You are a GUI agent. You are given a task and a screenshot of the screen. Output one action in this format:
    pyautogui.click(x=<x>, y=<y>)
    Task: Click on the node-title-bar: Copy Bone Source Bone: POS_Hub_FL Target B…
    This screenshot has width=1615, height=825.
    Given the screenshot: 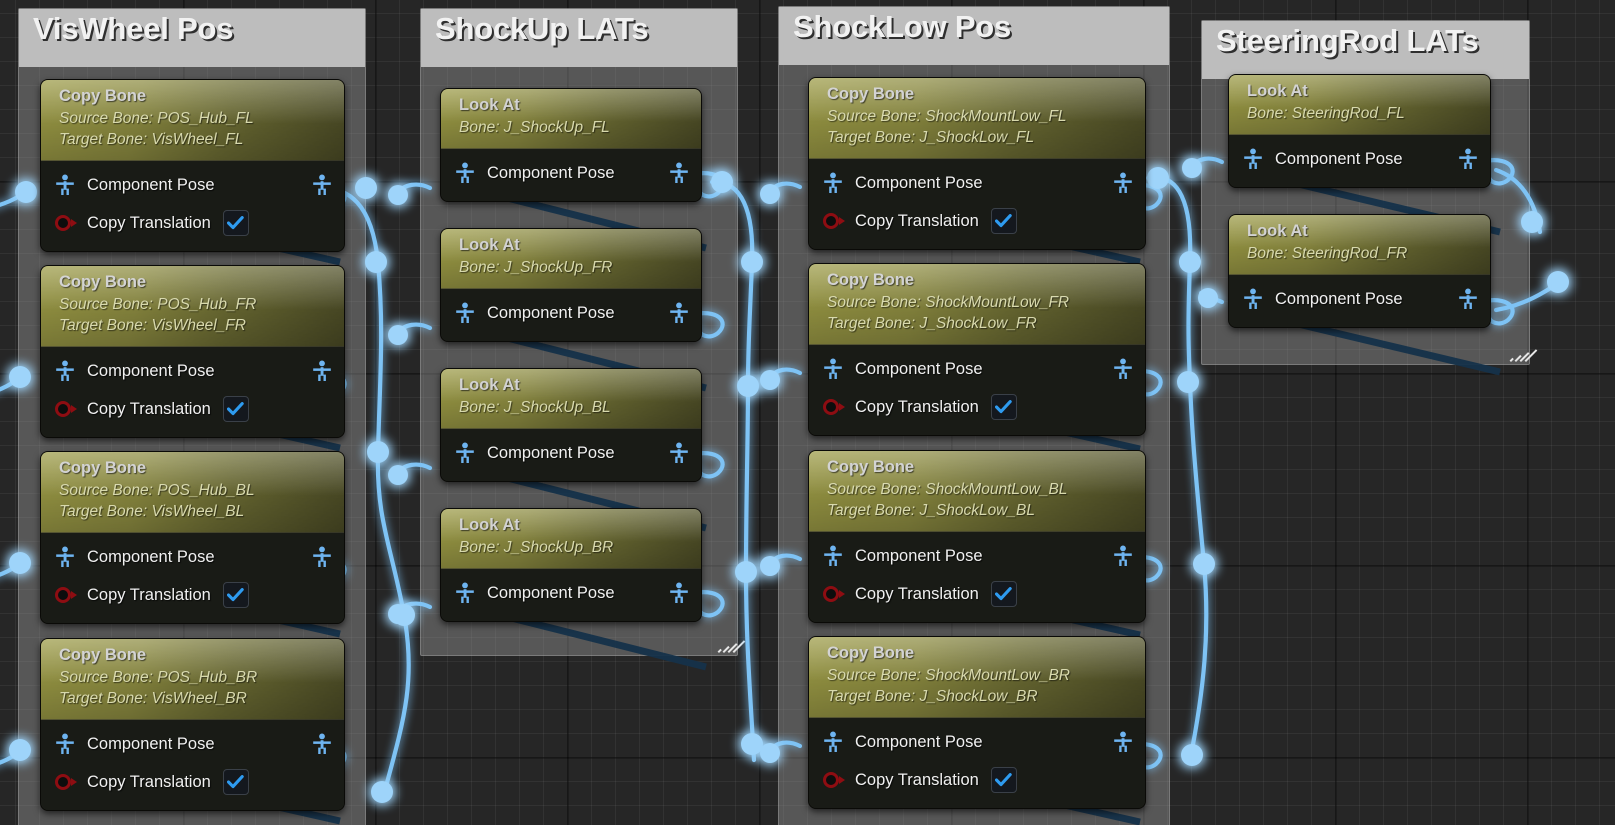 What is the action you would take?
    pyautogui.click(x=192, y=120)
    